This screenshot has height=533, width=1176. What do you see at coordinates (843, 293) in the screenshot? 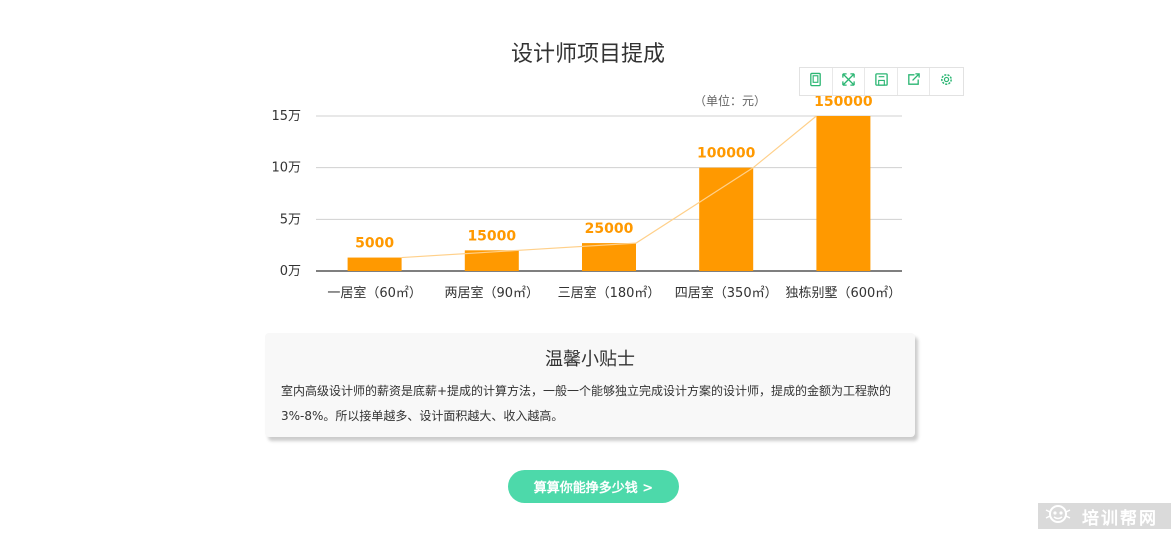
I see `x-tick-label: 独栋别墅（600㎡）` at bounding box center [843, 293].